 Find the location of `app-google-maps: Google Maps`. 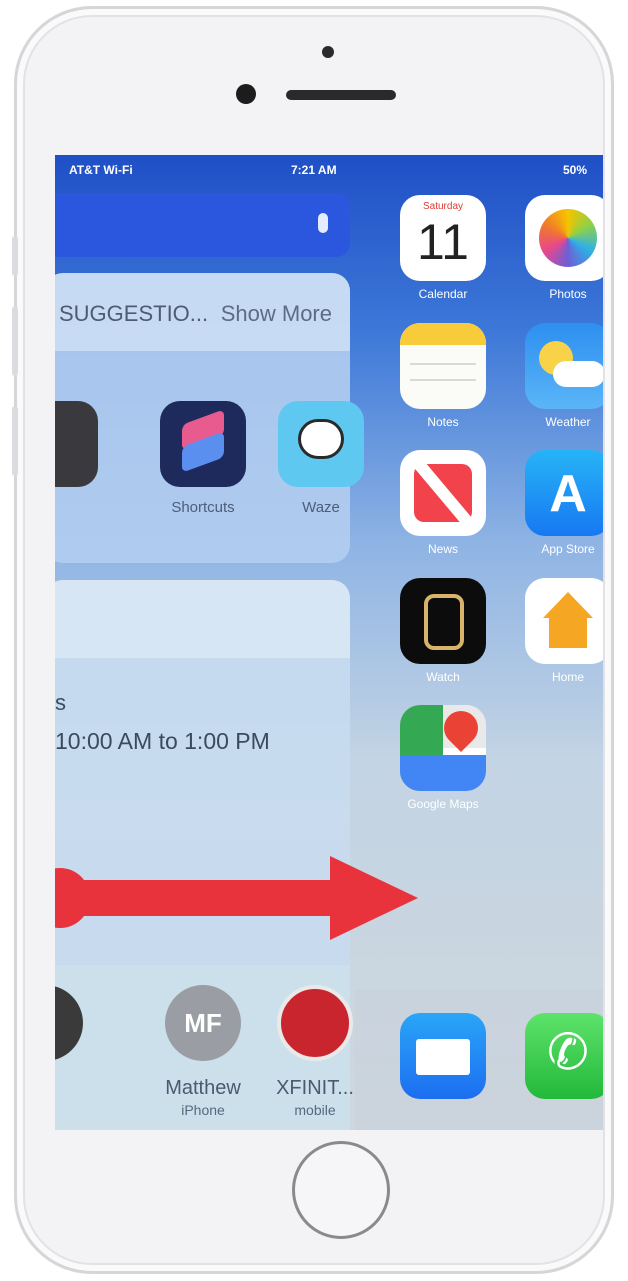

app-google-maps: Google Maps is located at coordinates (443, 758).